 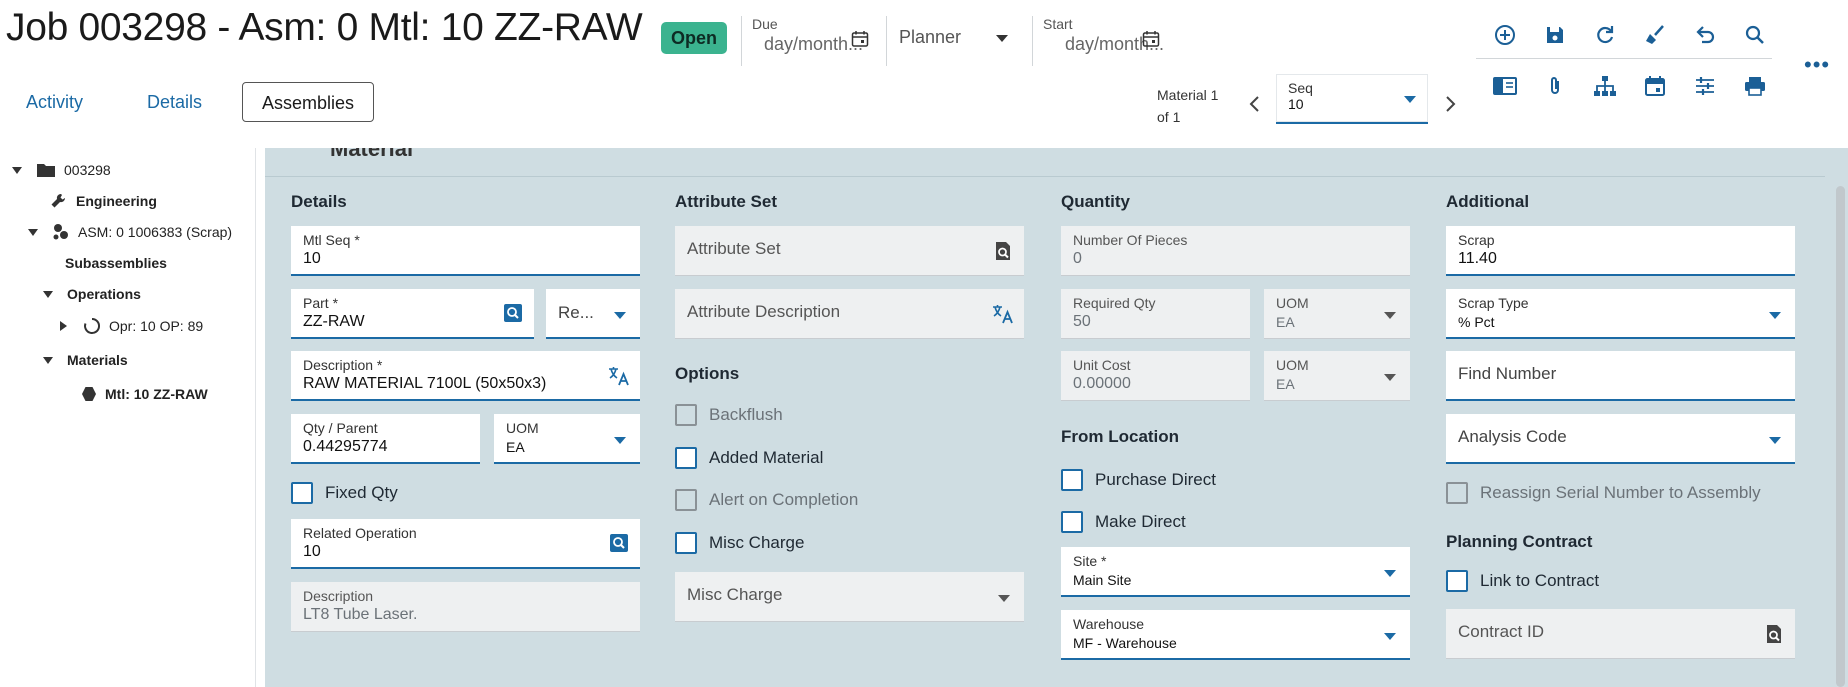 I want to click on required-qty-label: Required Qty, so click(x=1114, y=303).